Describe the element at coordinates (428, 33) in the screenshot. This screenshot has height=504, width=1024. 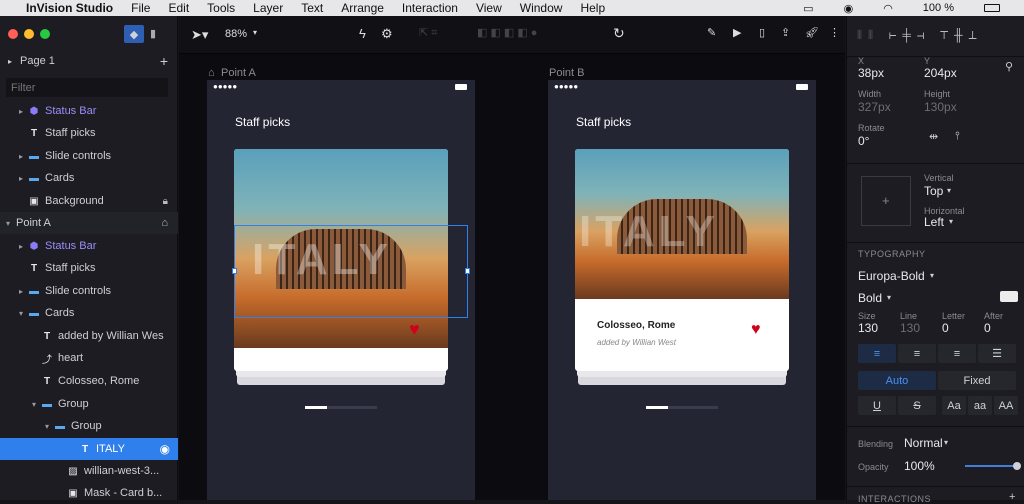
I see `align-icon: ⇱ ⌗` at that location.